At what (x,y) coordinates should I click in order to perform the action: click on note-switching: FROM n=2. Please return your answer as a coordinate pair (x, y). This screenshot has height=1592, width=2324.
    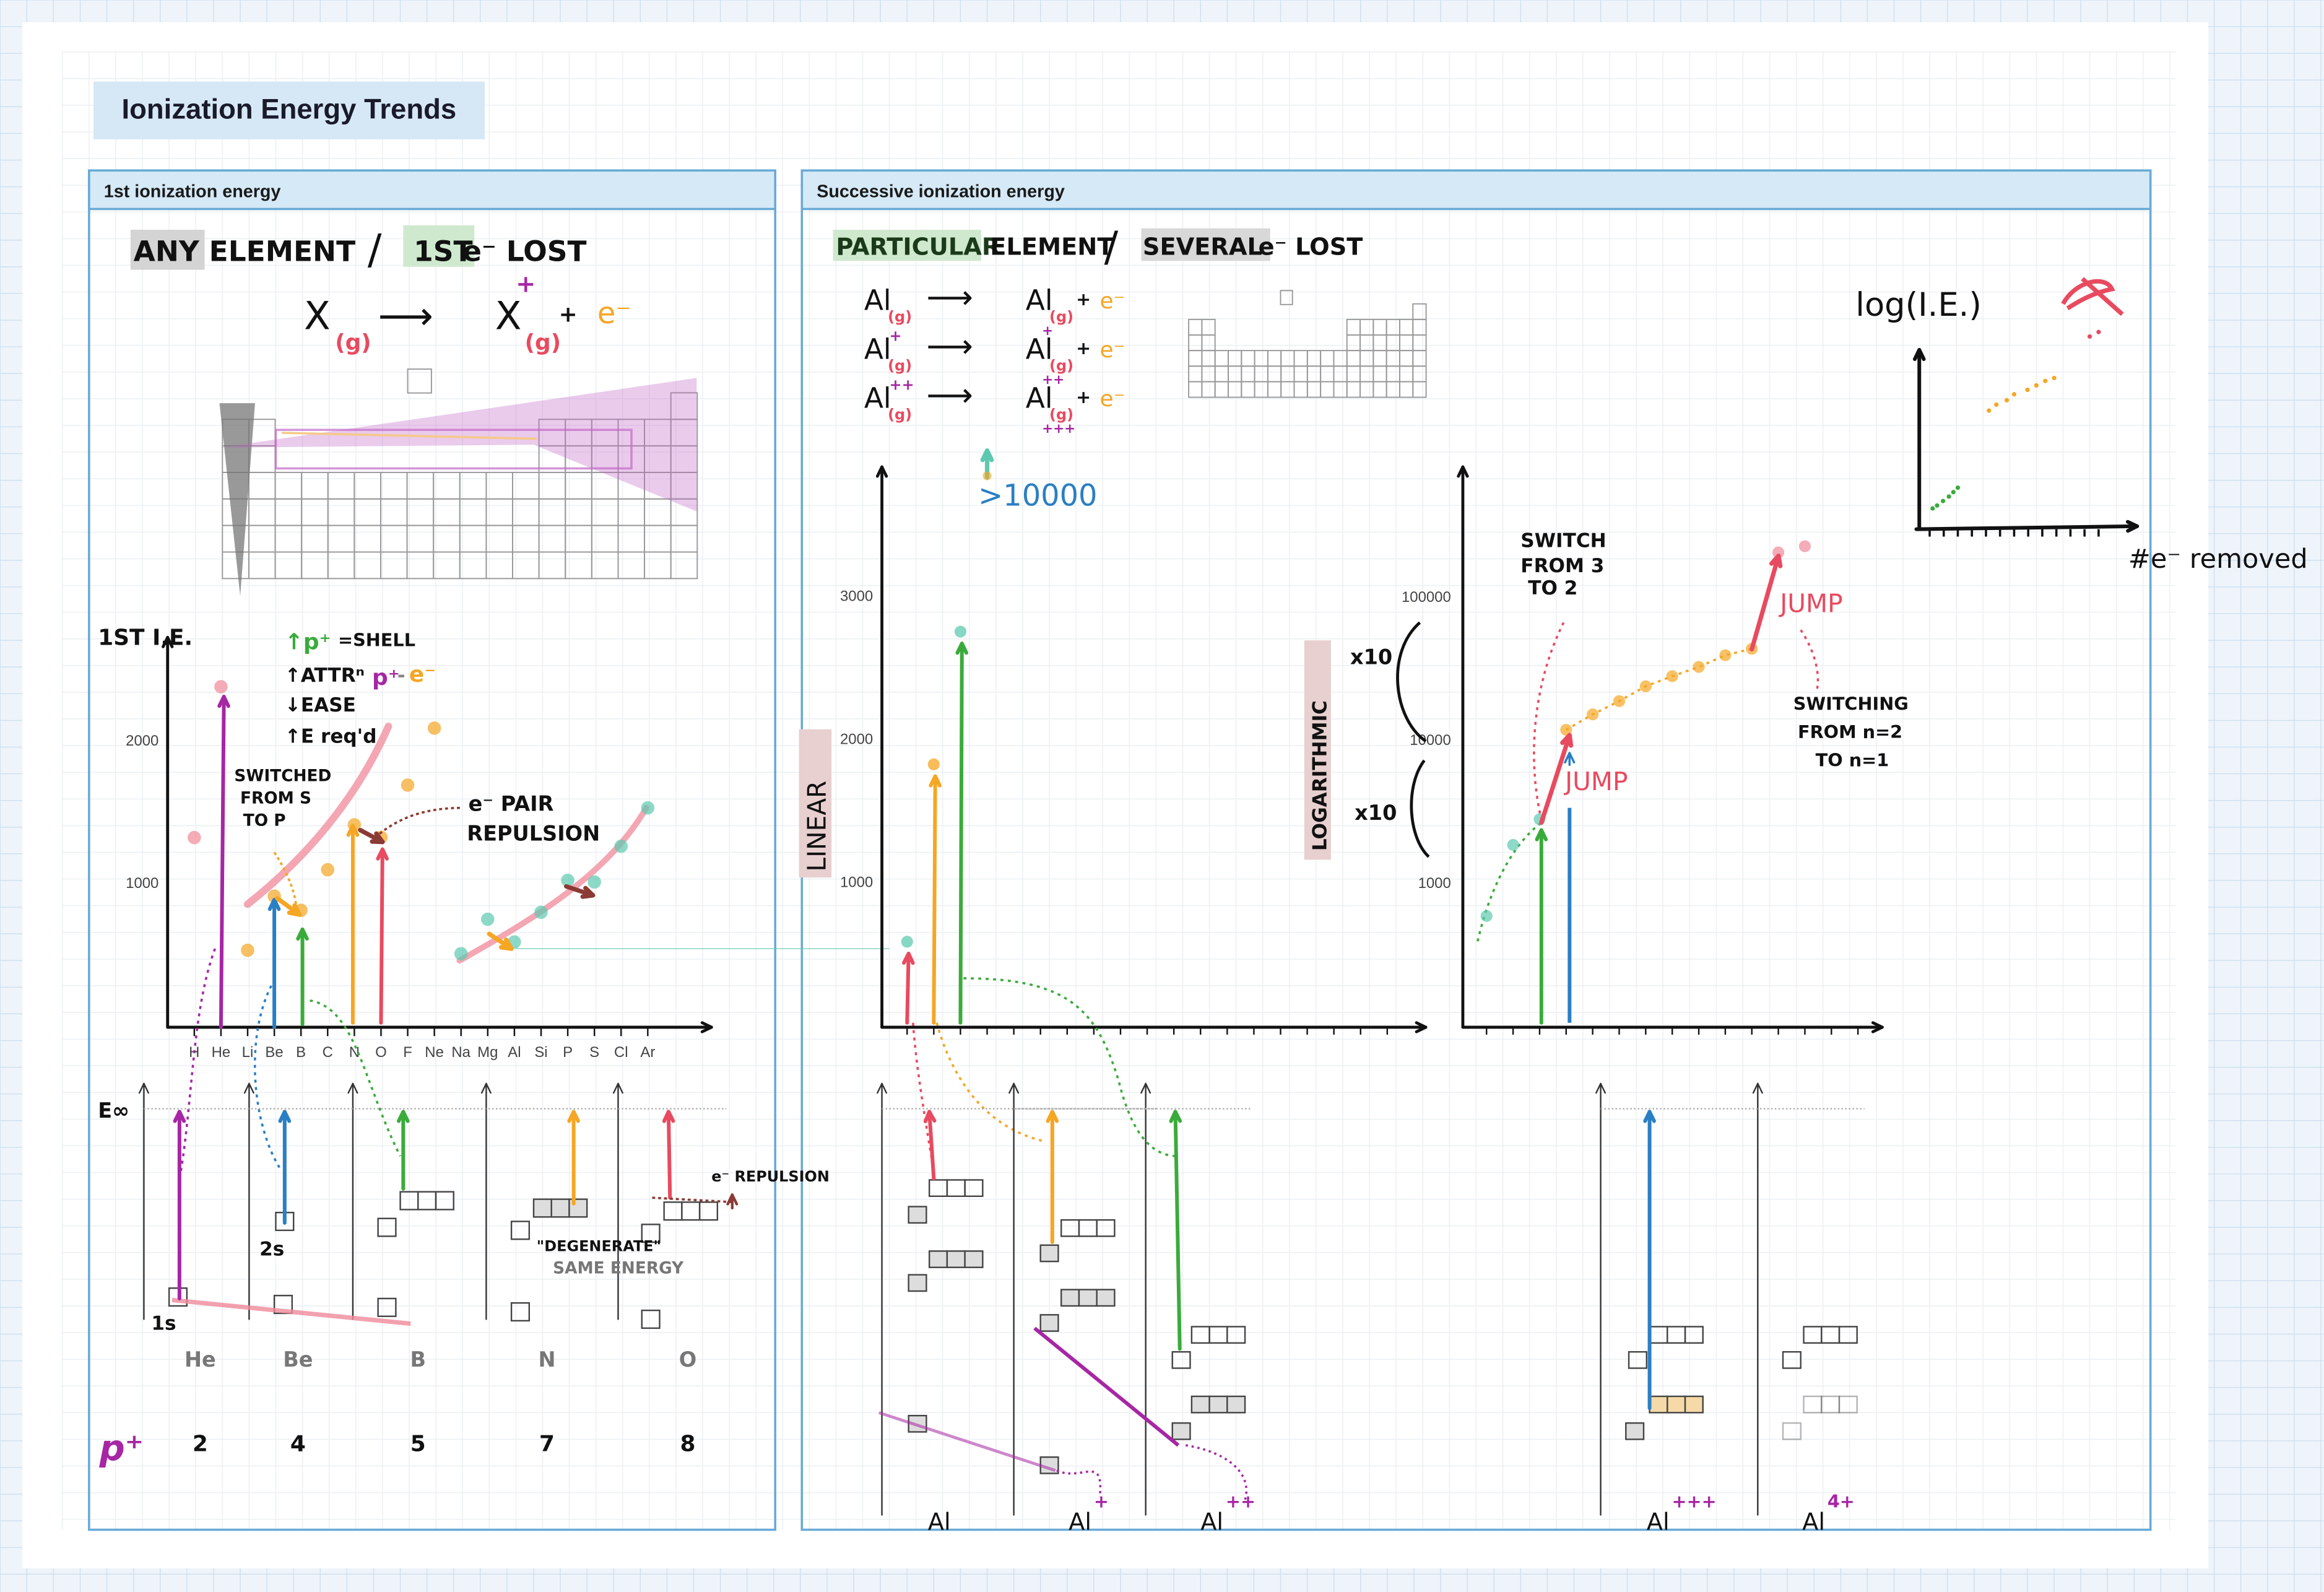
    Looking at the image, I should click on (1850, 731).